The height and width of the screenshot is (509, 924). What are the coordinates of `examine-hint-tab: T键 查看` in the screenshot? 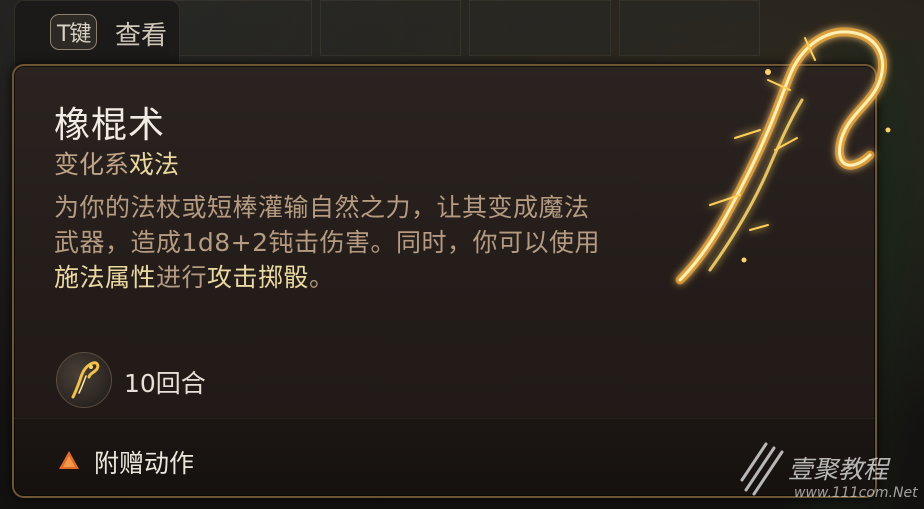 It's located at (97, 33).